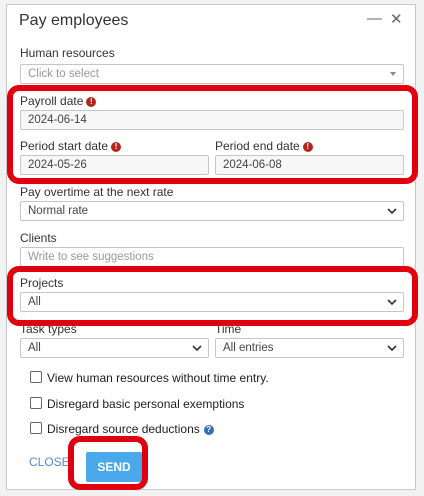 This screenshot has height=496, width=424. What do you see at coordinates (149, 378) in the screenshot?
I see `checkbox-view-without-time-entry: View human resources without time entry.` at bounding box center [149, 378].